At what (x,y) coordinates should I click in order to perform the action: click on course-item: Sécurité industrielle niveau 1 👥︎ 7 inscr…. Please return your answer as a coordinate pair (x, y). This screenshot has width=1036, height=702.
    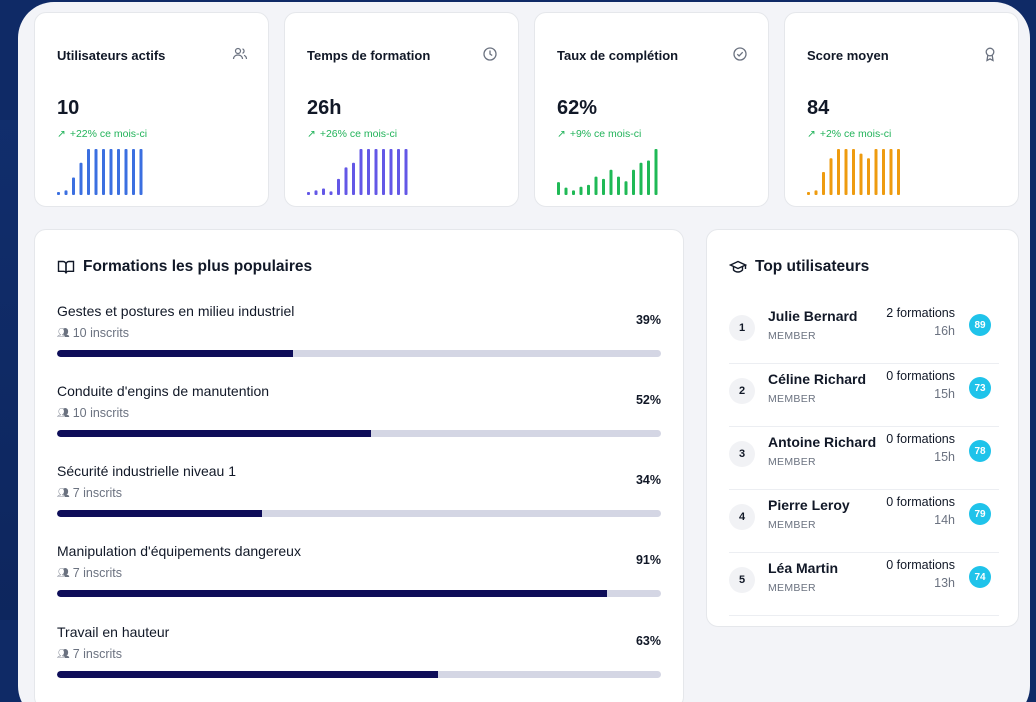
    Looking at the image, I should click on (359, 493).